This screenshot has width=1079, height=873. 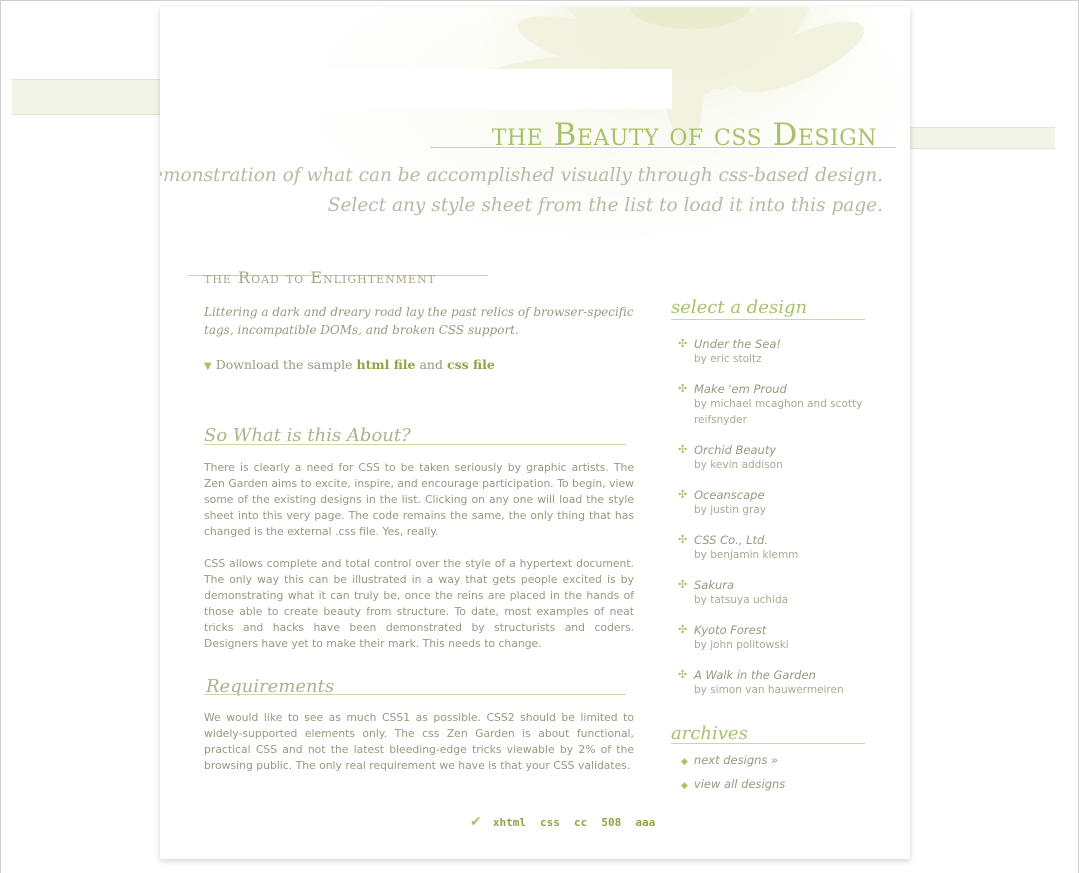 What do you see at coordinates (768, 743) in the screenshot?
I see `archives-rule` at bounding box center [768, 743].